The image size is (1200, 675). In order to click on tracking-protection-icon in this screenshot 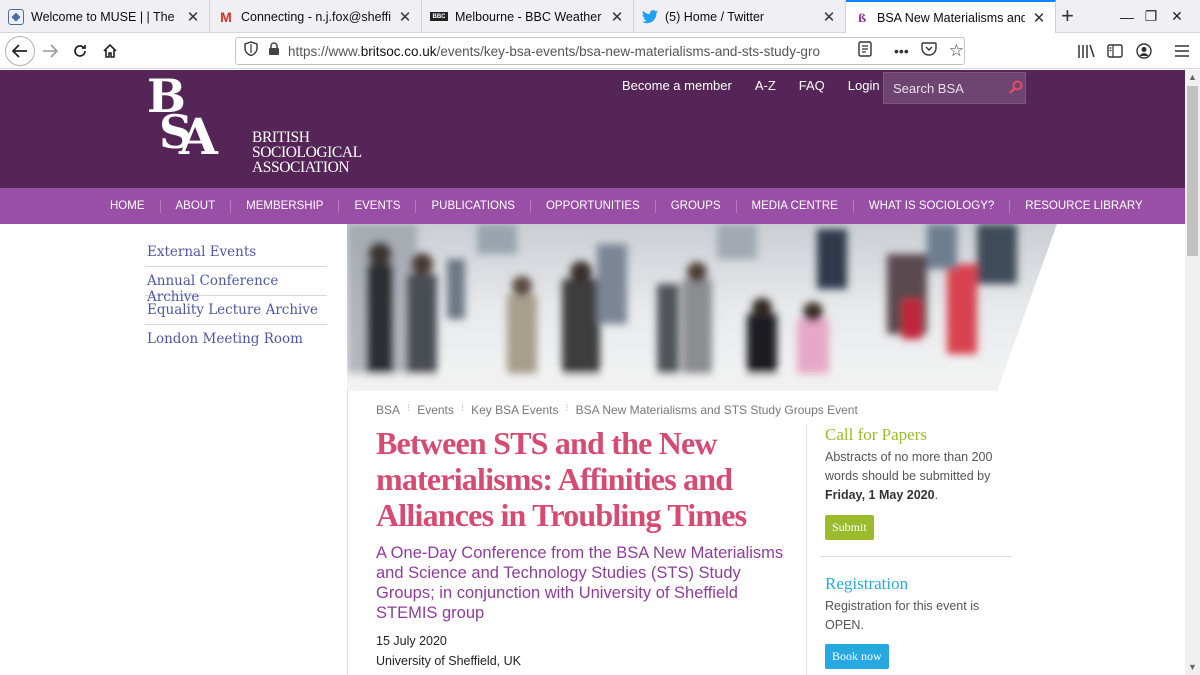, I will do `click(251, 51)`.